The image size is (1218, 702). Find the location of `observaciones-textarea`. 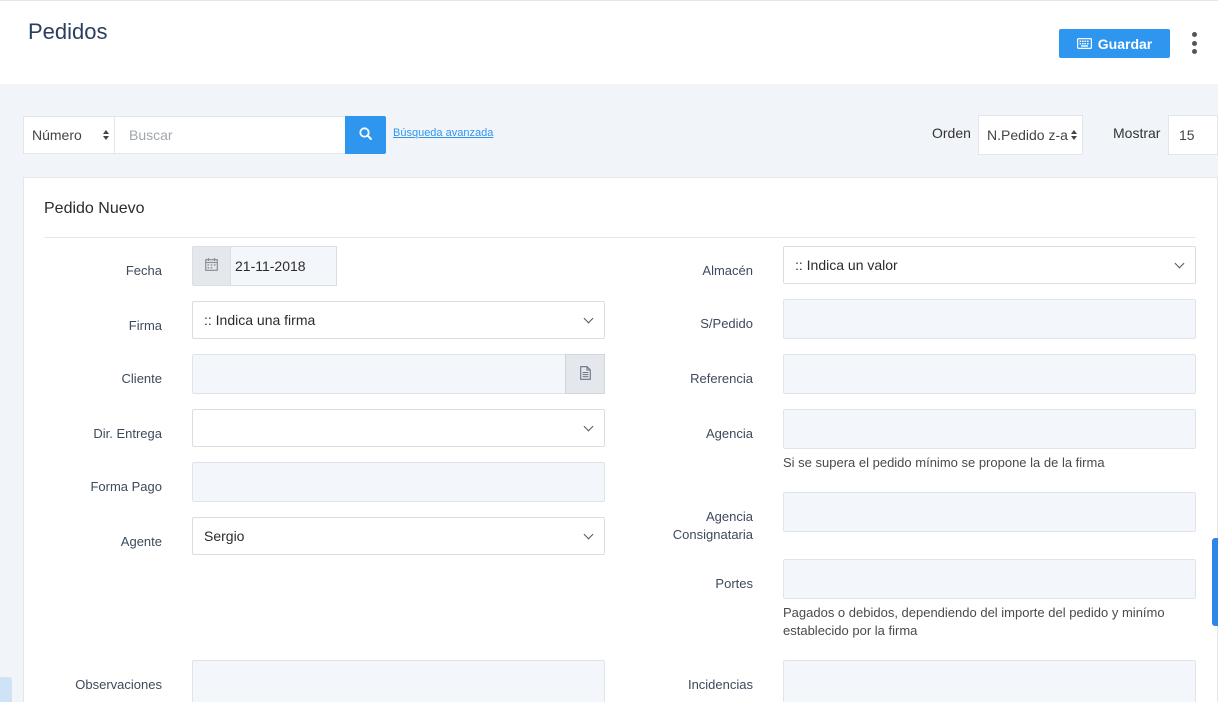

observaciones-textarea is located at coordinates (398, 681).